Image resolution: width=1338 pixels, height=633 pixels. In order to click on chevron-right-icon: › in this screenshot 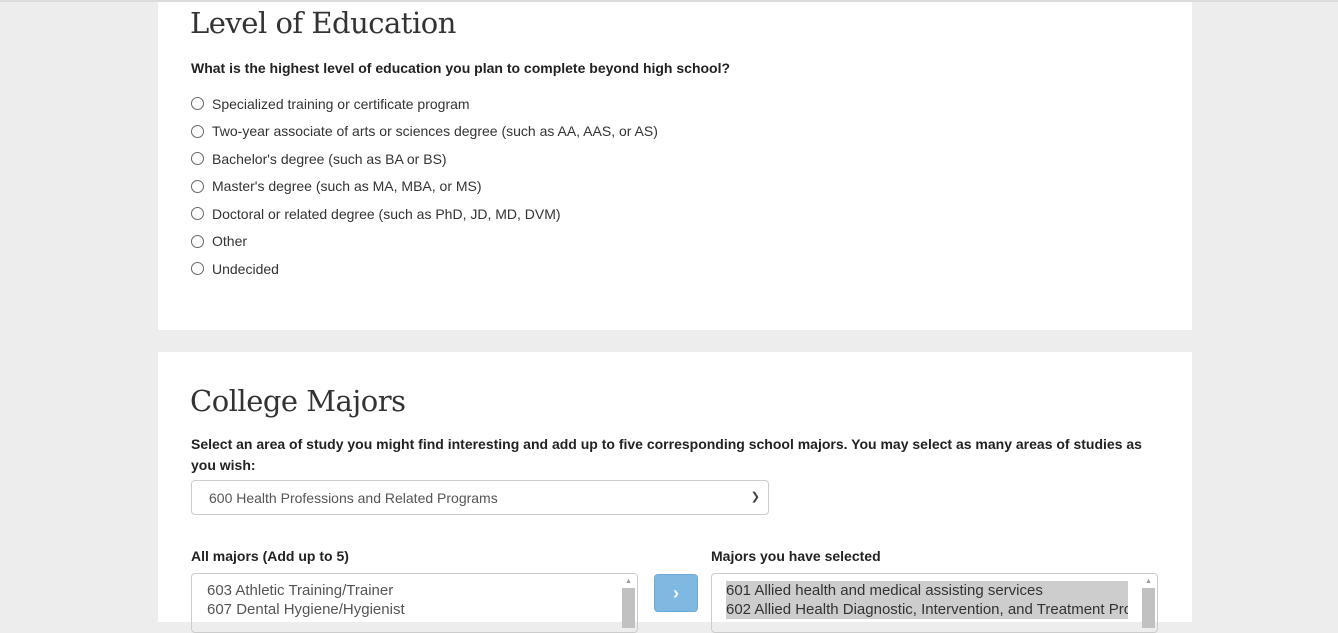, I will do `click(676, 592)`.